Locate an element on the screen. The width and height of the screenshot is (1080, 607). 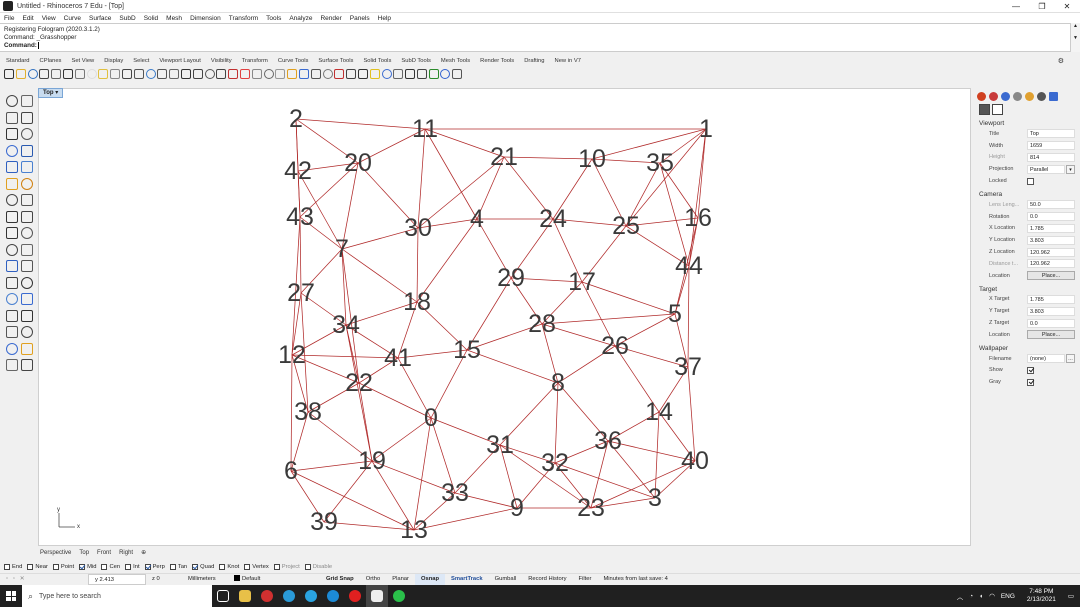
toolbar-tab-transform: Transform is located at coordinates (255, 61).